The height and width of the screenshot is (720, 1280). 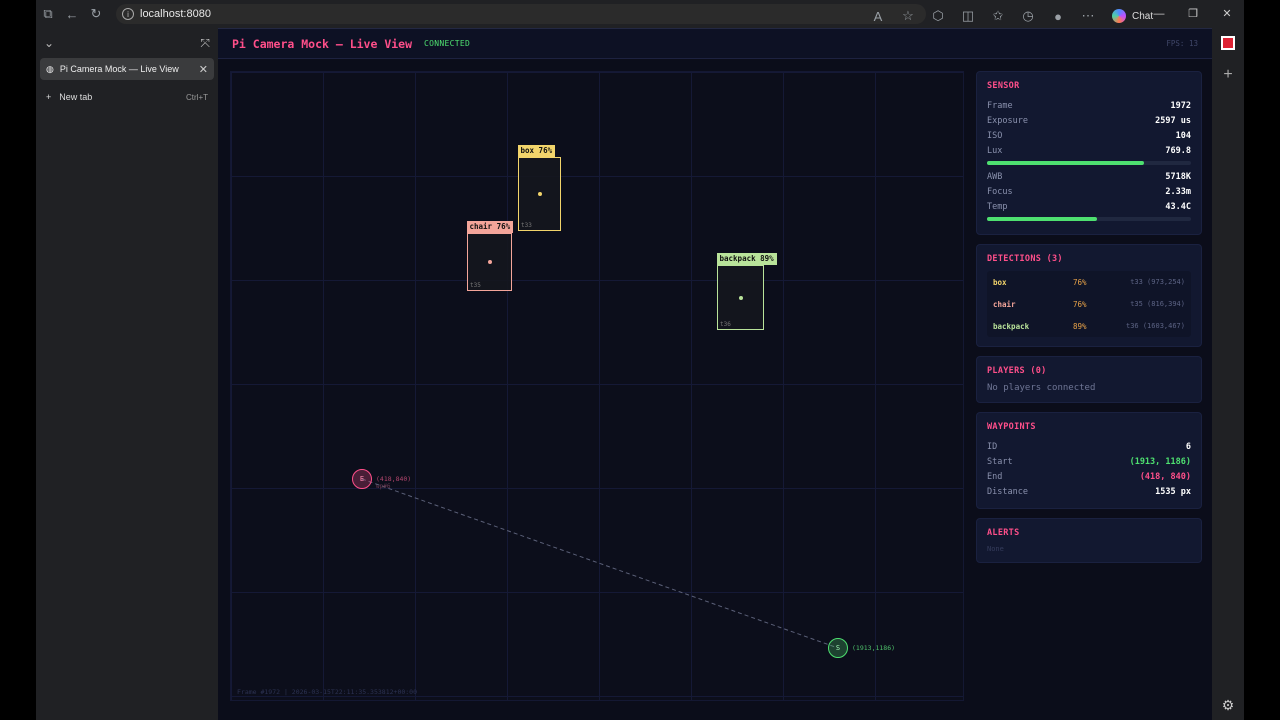 I want to click on detection-list-item: backpack 89% t36 (1603,467), so click(x=1089, y=326).